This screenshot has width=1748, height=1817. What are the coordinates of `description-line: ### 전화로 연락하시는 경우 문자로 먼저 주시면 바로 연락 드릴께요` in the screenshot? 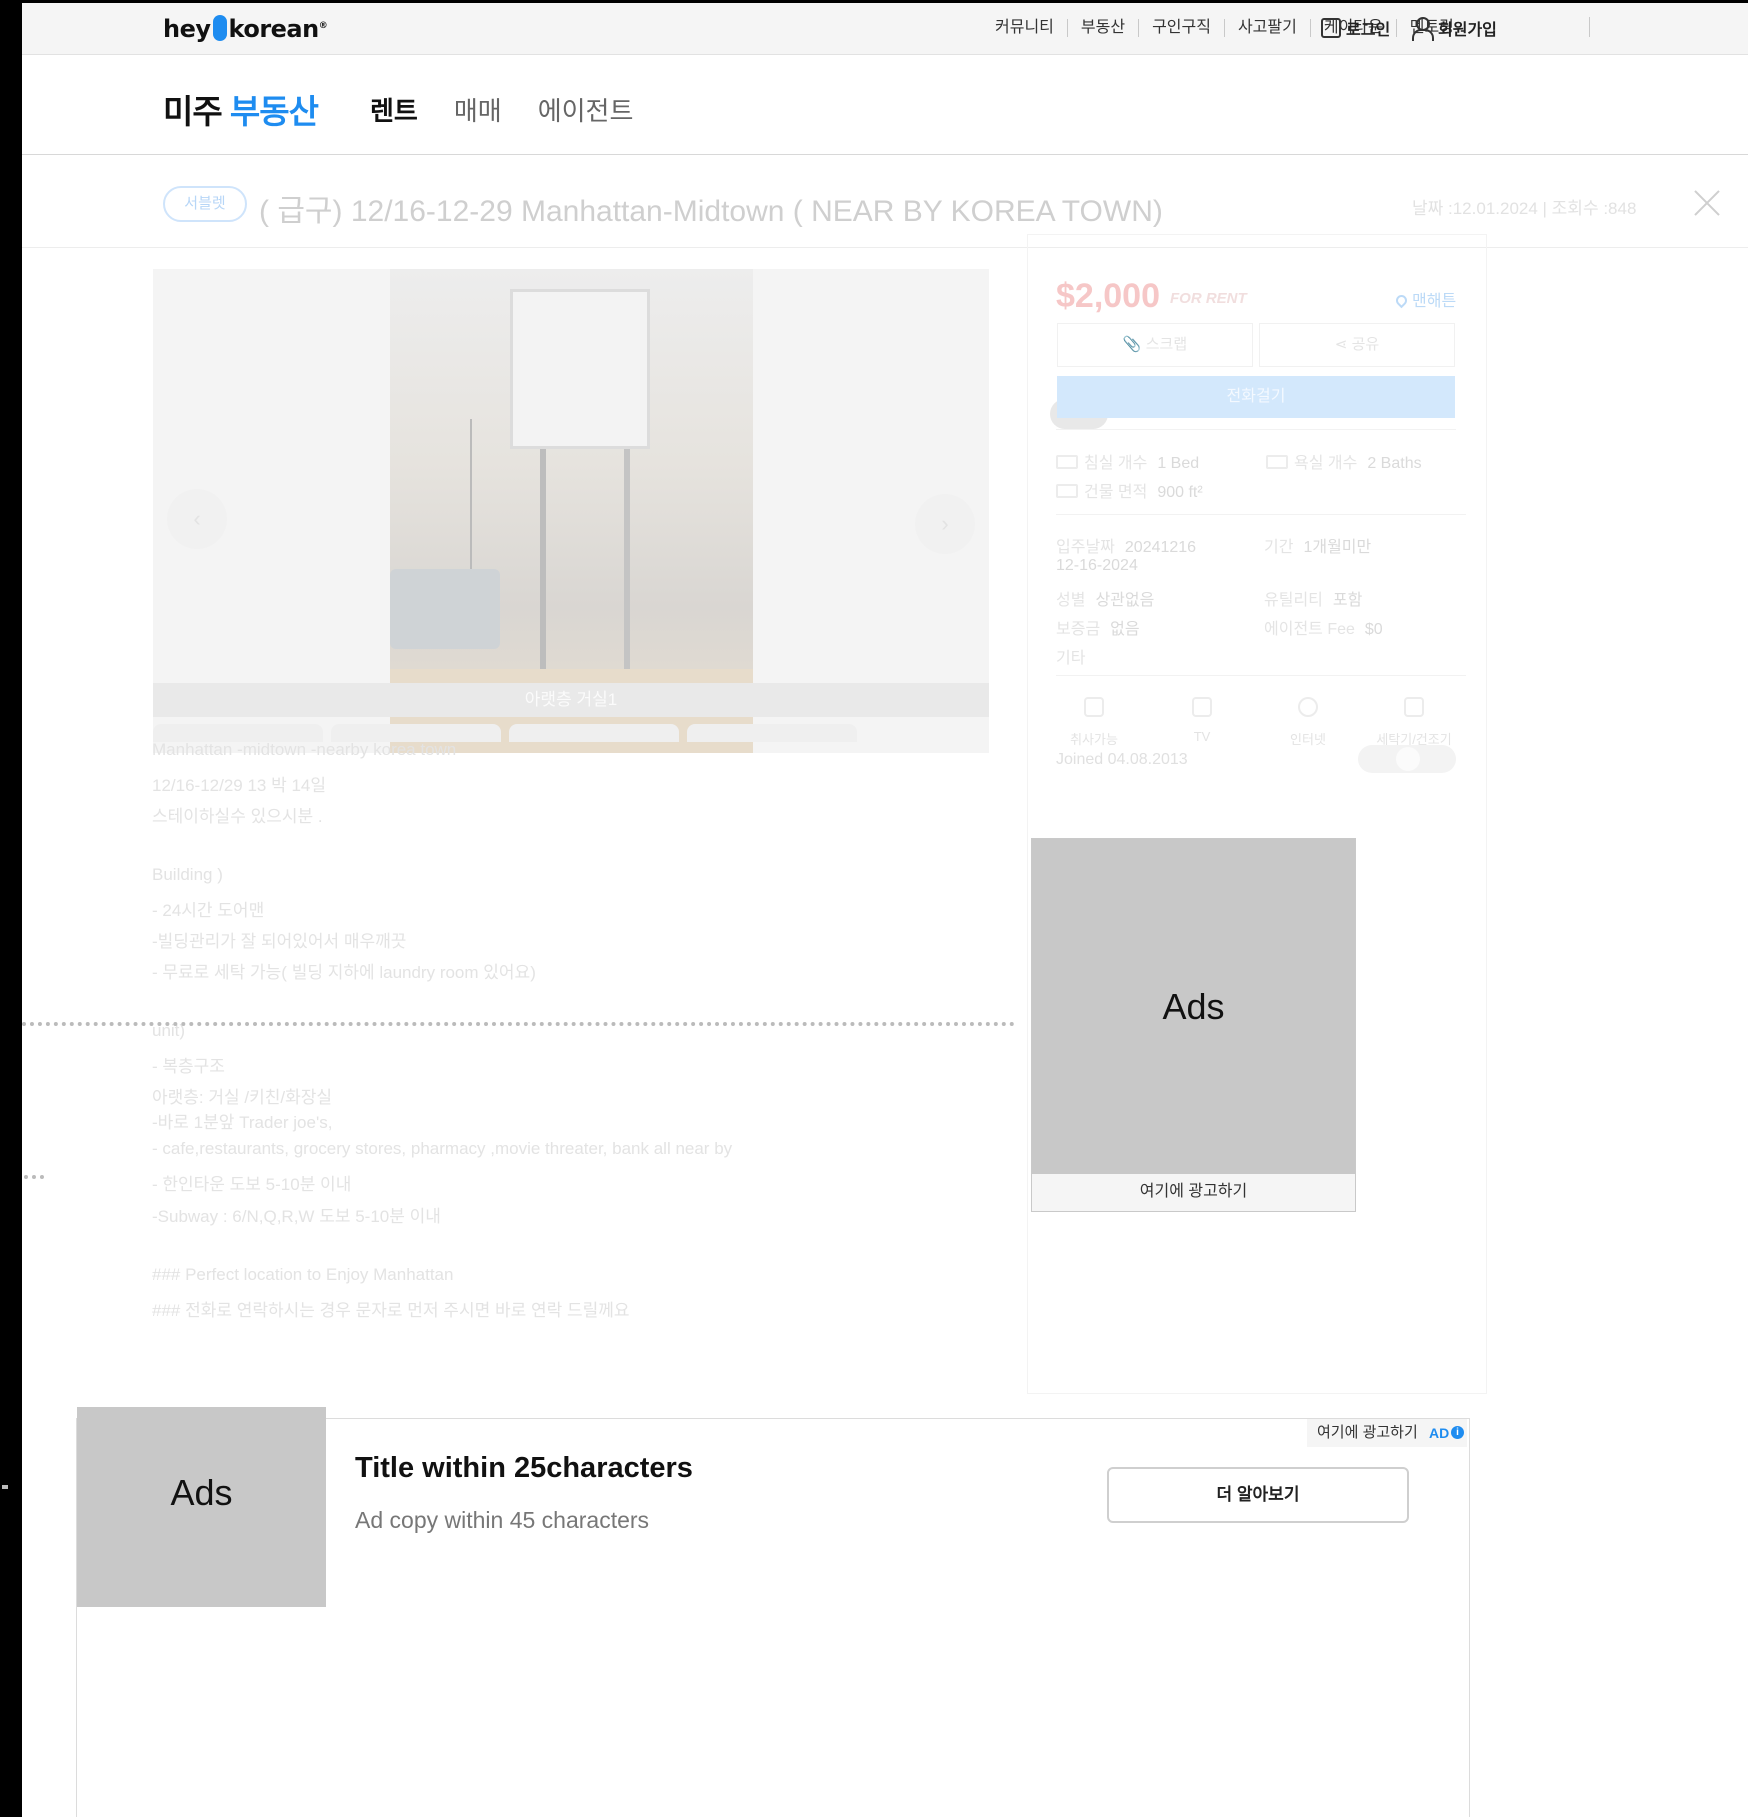 It's located at (391, 1310).